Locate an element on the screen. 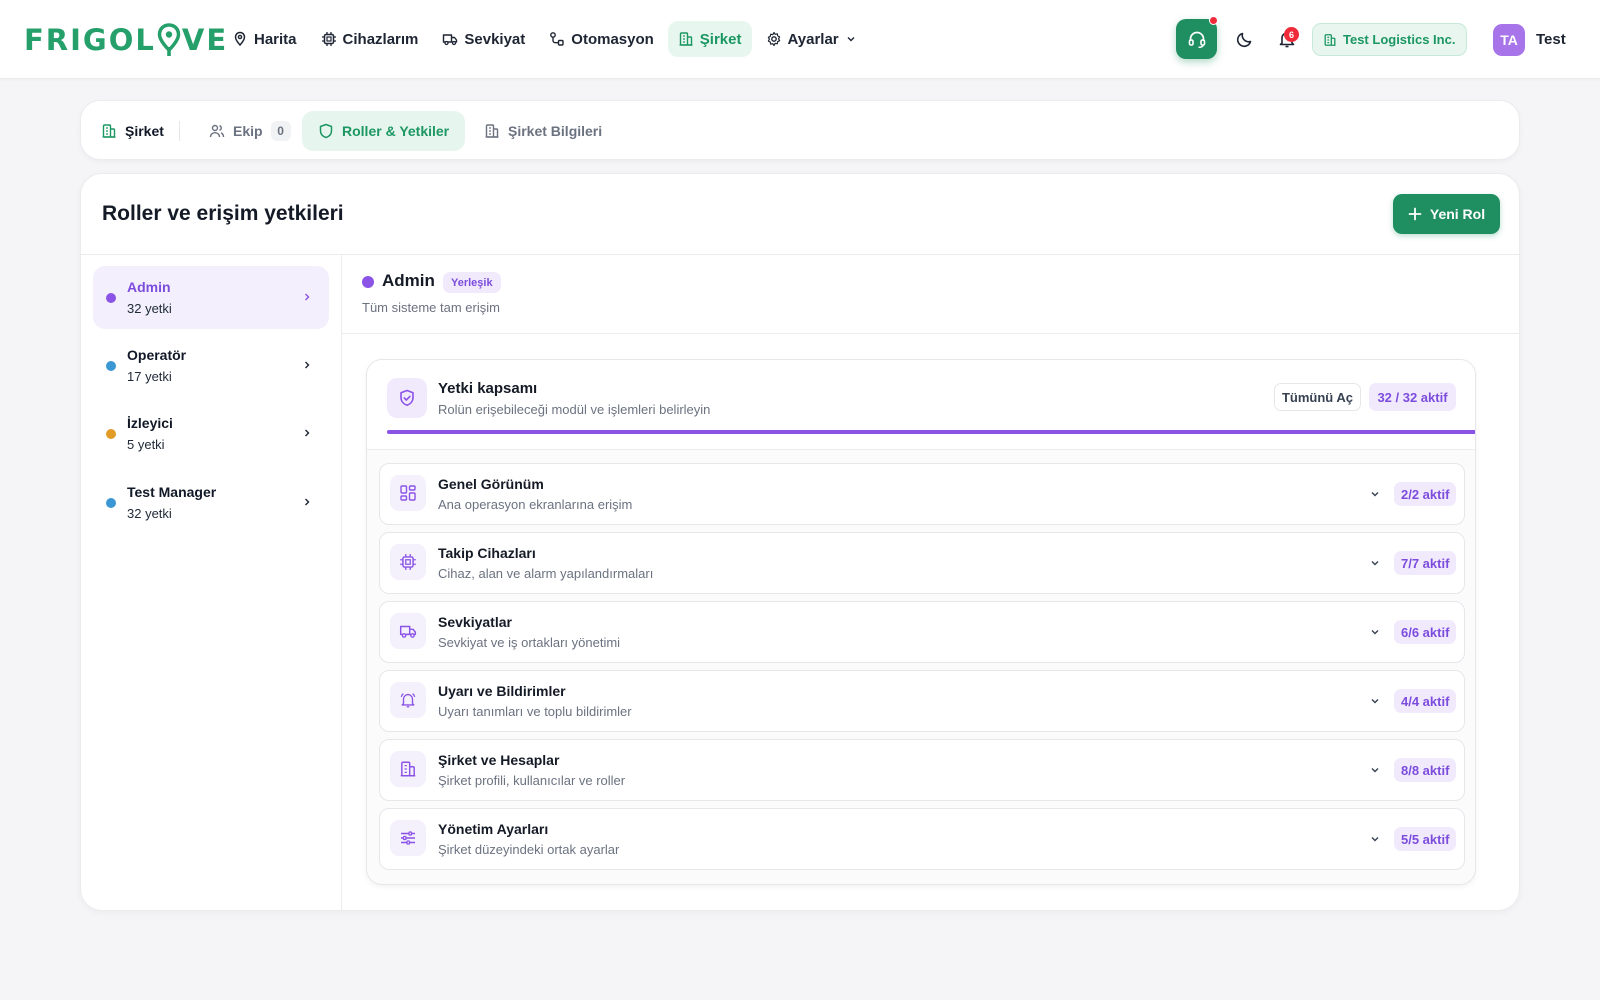 The image size is (1600, 1000). module-active-count: 4/4 aktif is located at coordinates (1425, 701).